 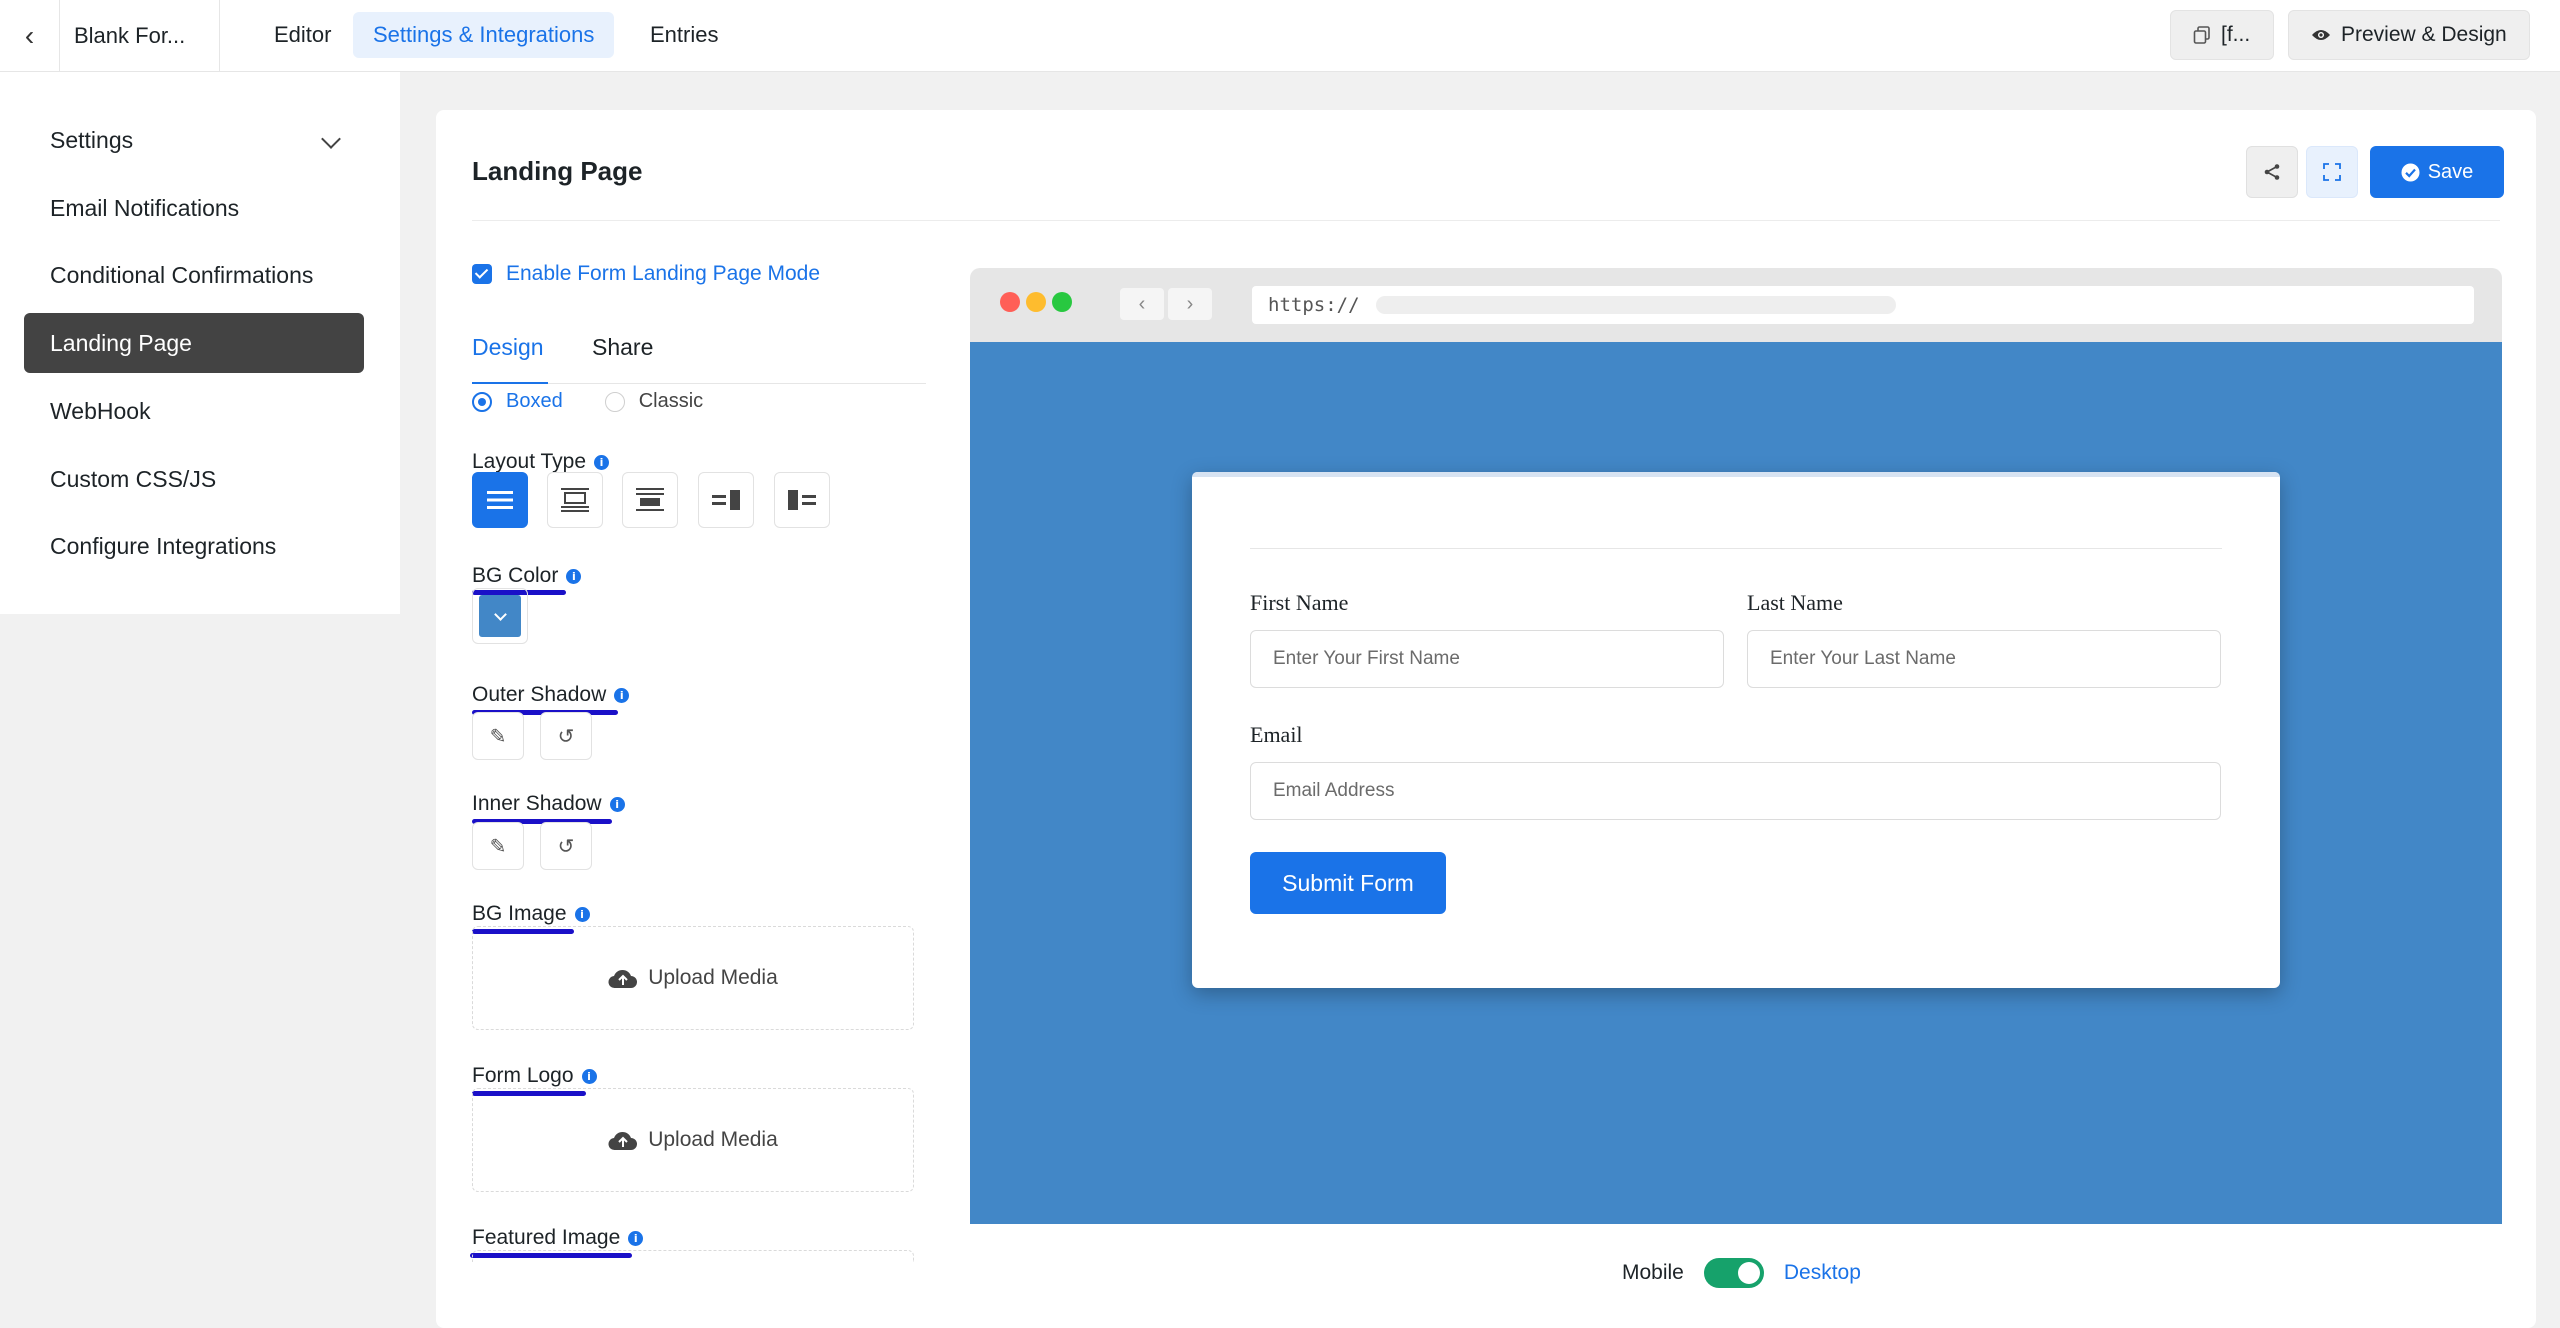 I want to click on device-toggle: Mobile Desktop, so click(x=1741, y=1273).